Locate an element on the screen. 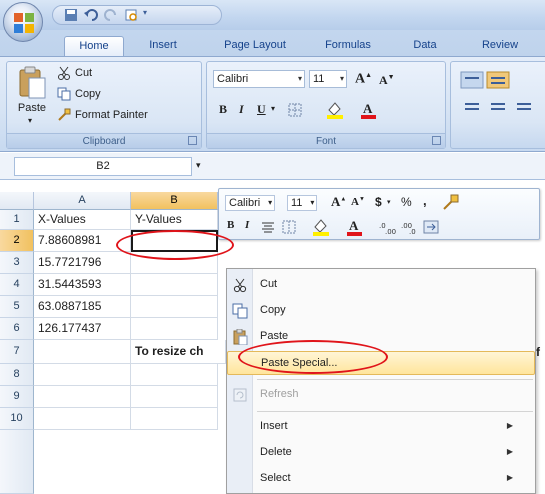  menu-separator is located at coordinates (395, 379).